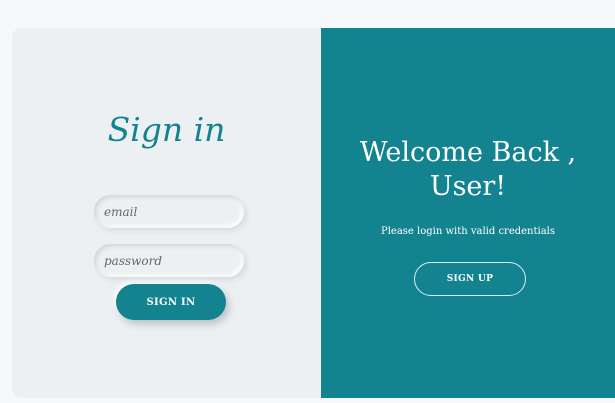  What do you see at coordinates (468, 231) in the screenshot?
I see `welcome-subtitle: Please login with valid credentials` at bounding box center [468, 231].